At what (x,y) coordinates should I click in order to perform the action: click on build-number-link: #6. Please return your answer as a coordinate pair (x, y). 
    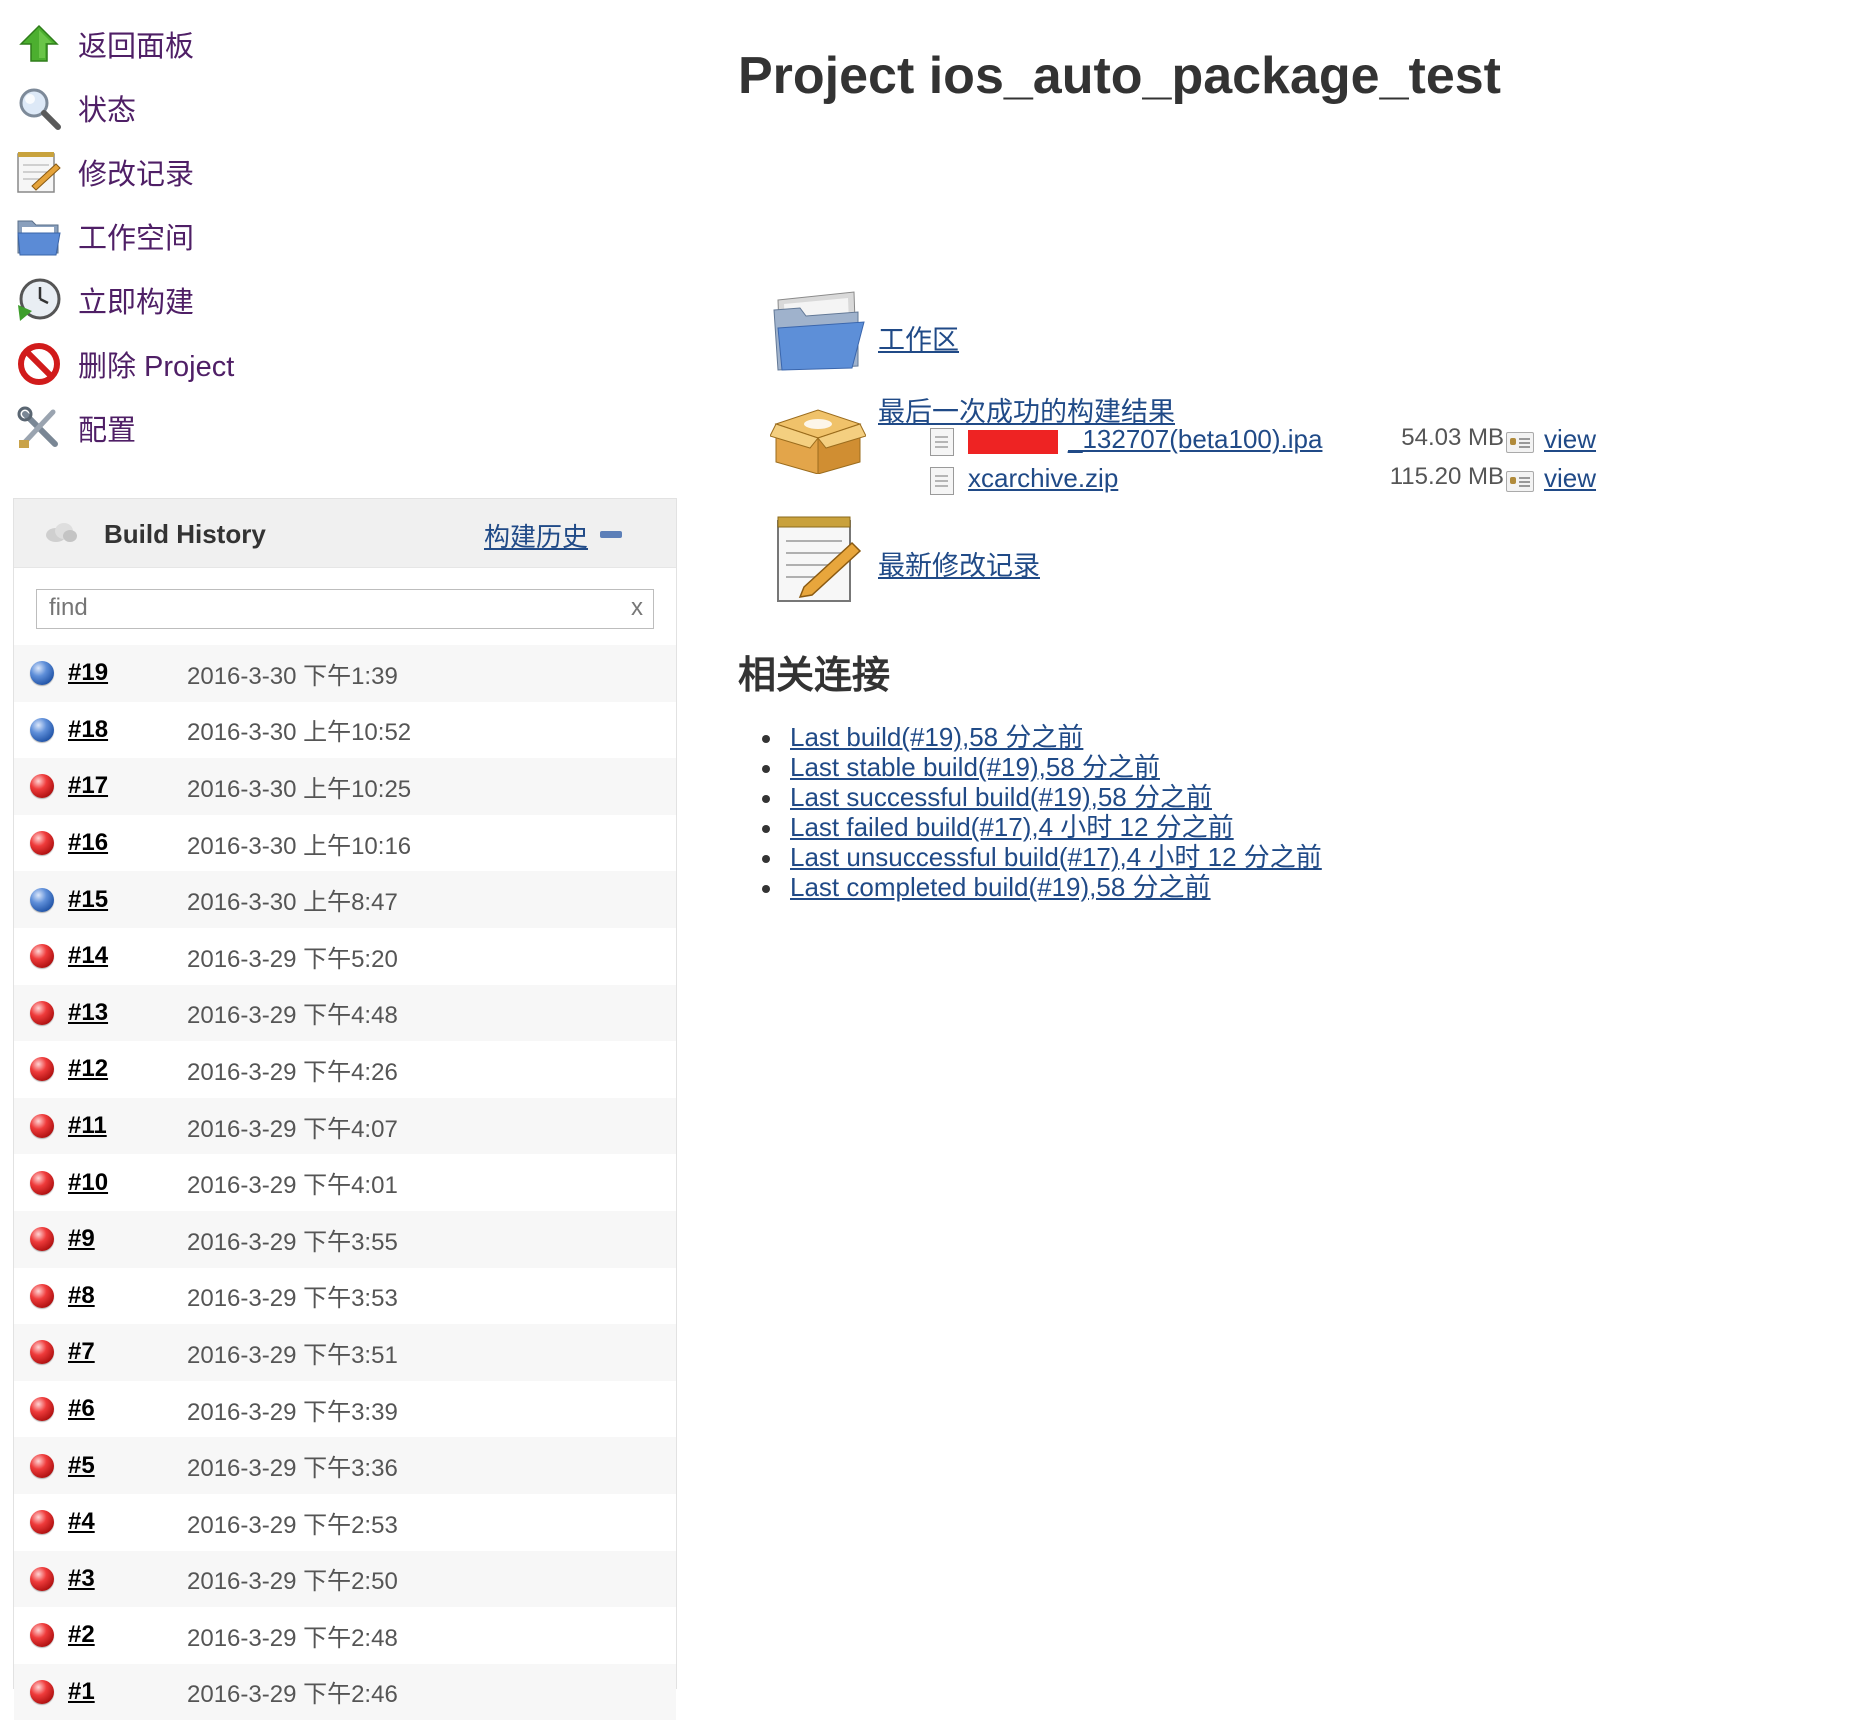
    Looking at the image, I should click on (81, 1409).